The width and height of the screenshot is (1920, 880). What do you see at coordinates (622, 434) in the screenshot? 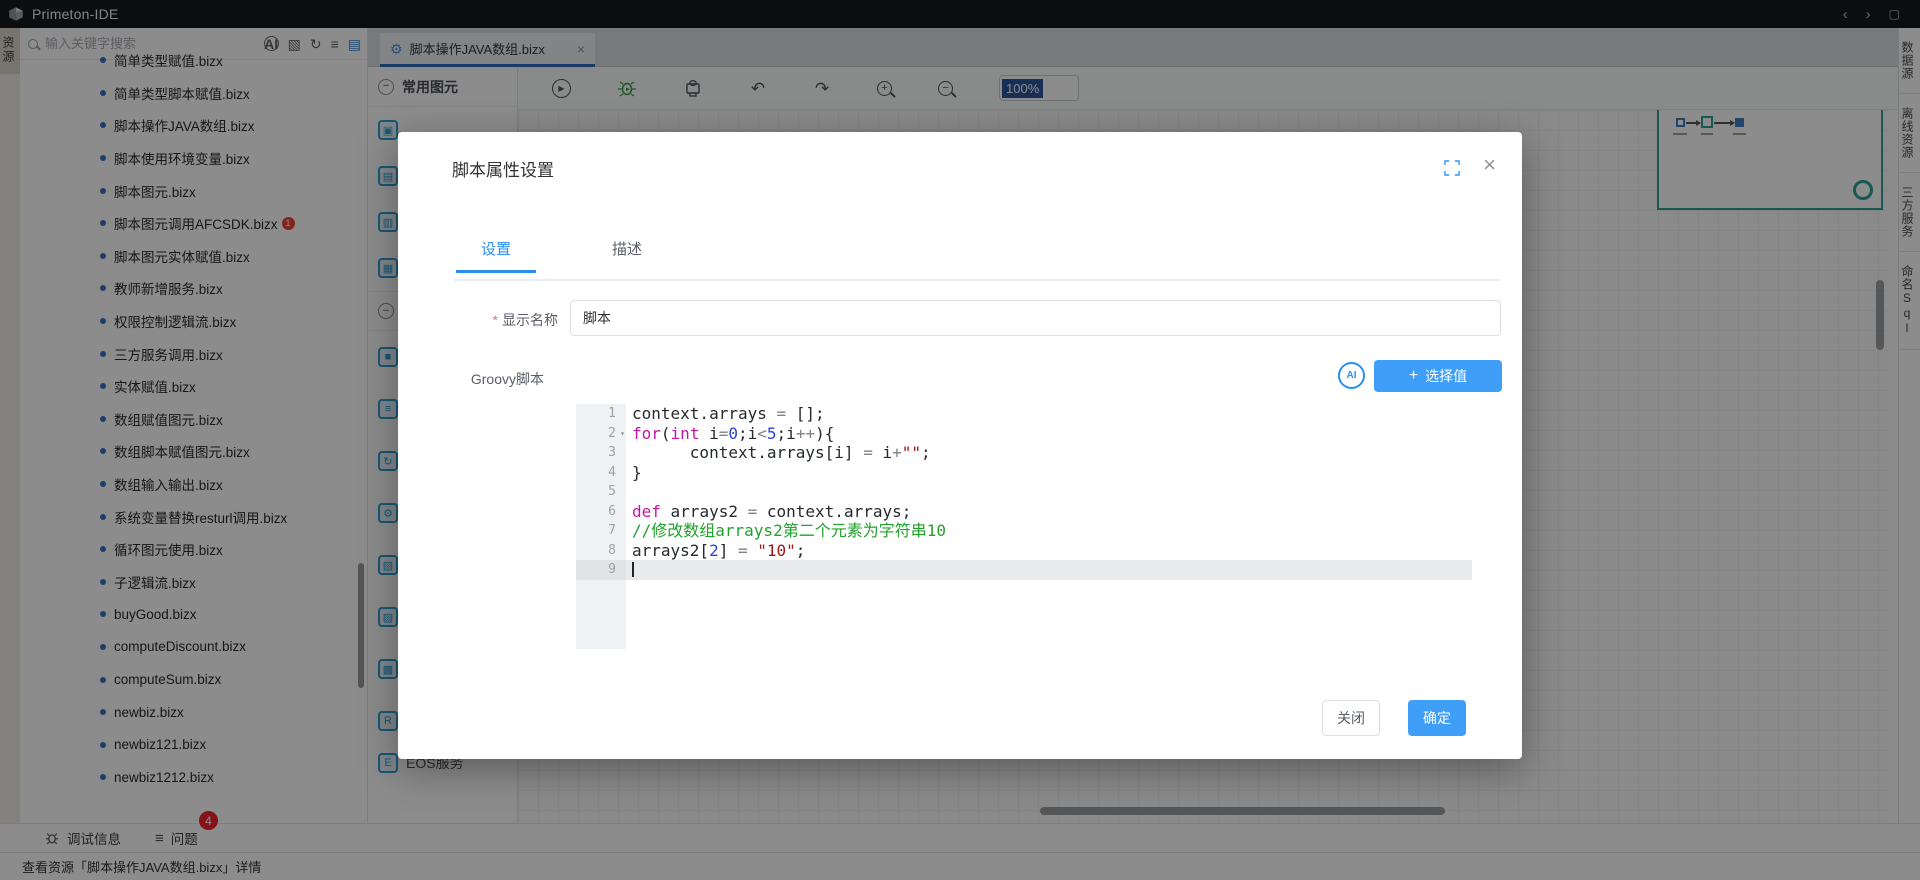
I see `fold-icon: ▾` at bounding box center [622, 434].